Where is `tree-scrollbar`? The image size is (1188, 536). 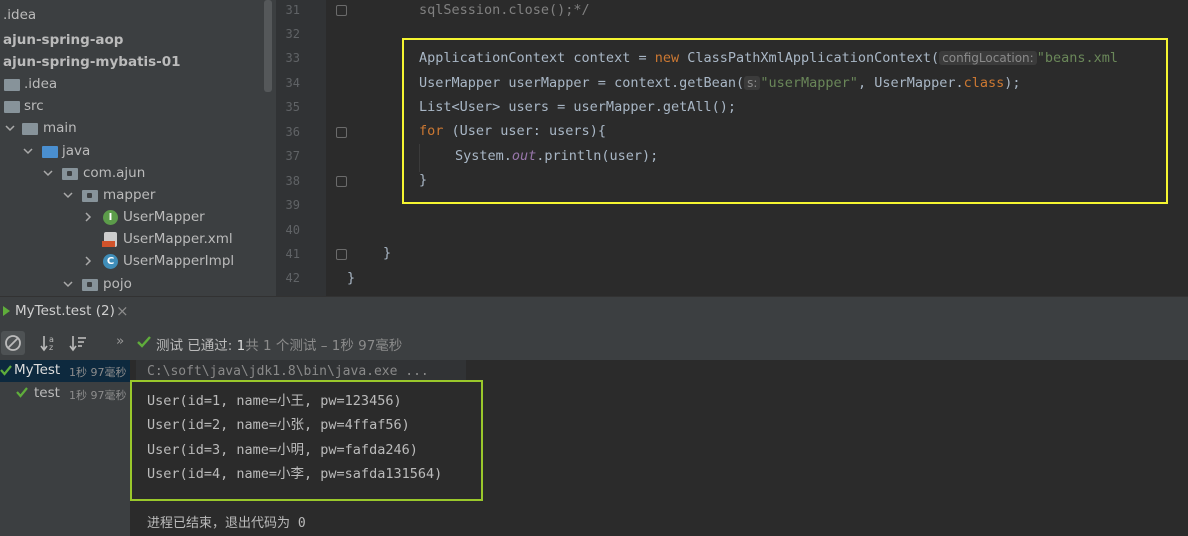
tree-scrollbar is located at coordinates (268, 46).